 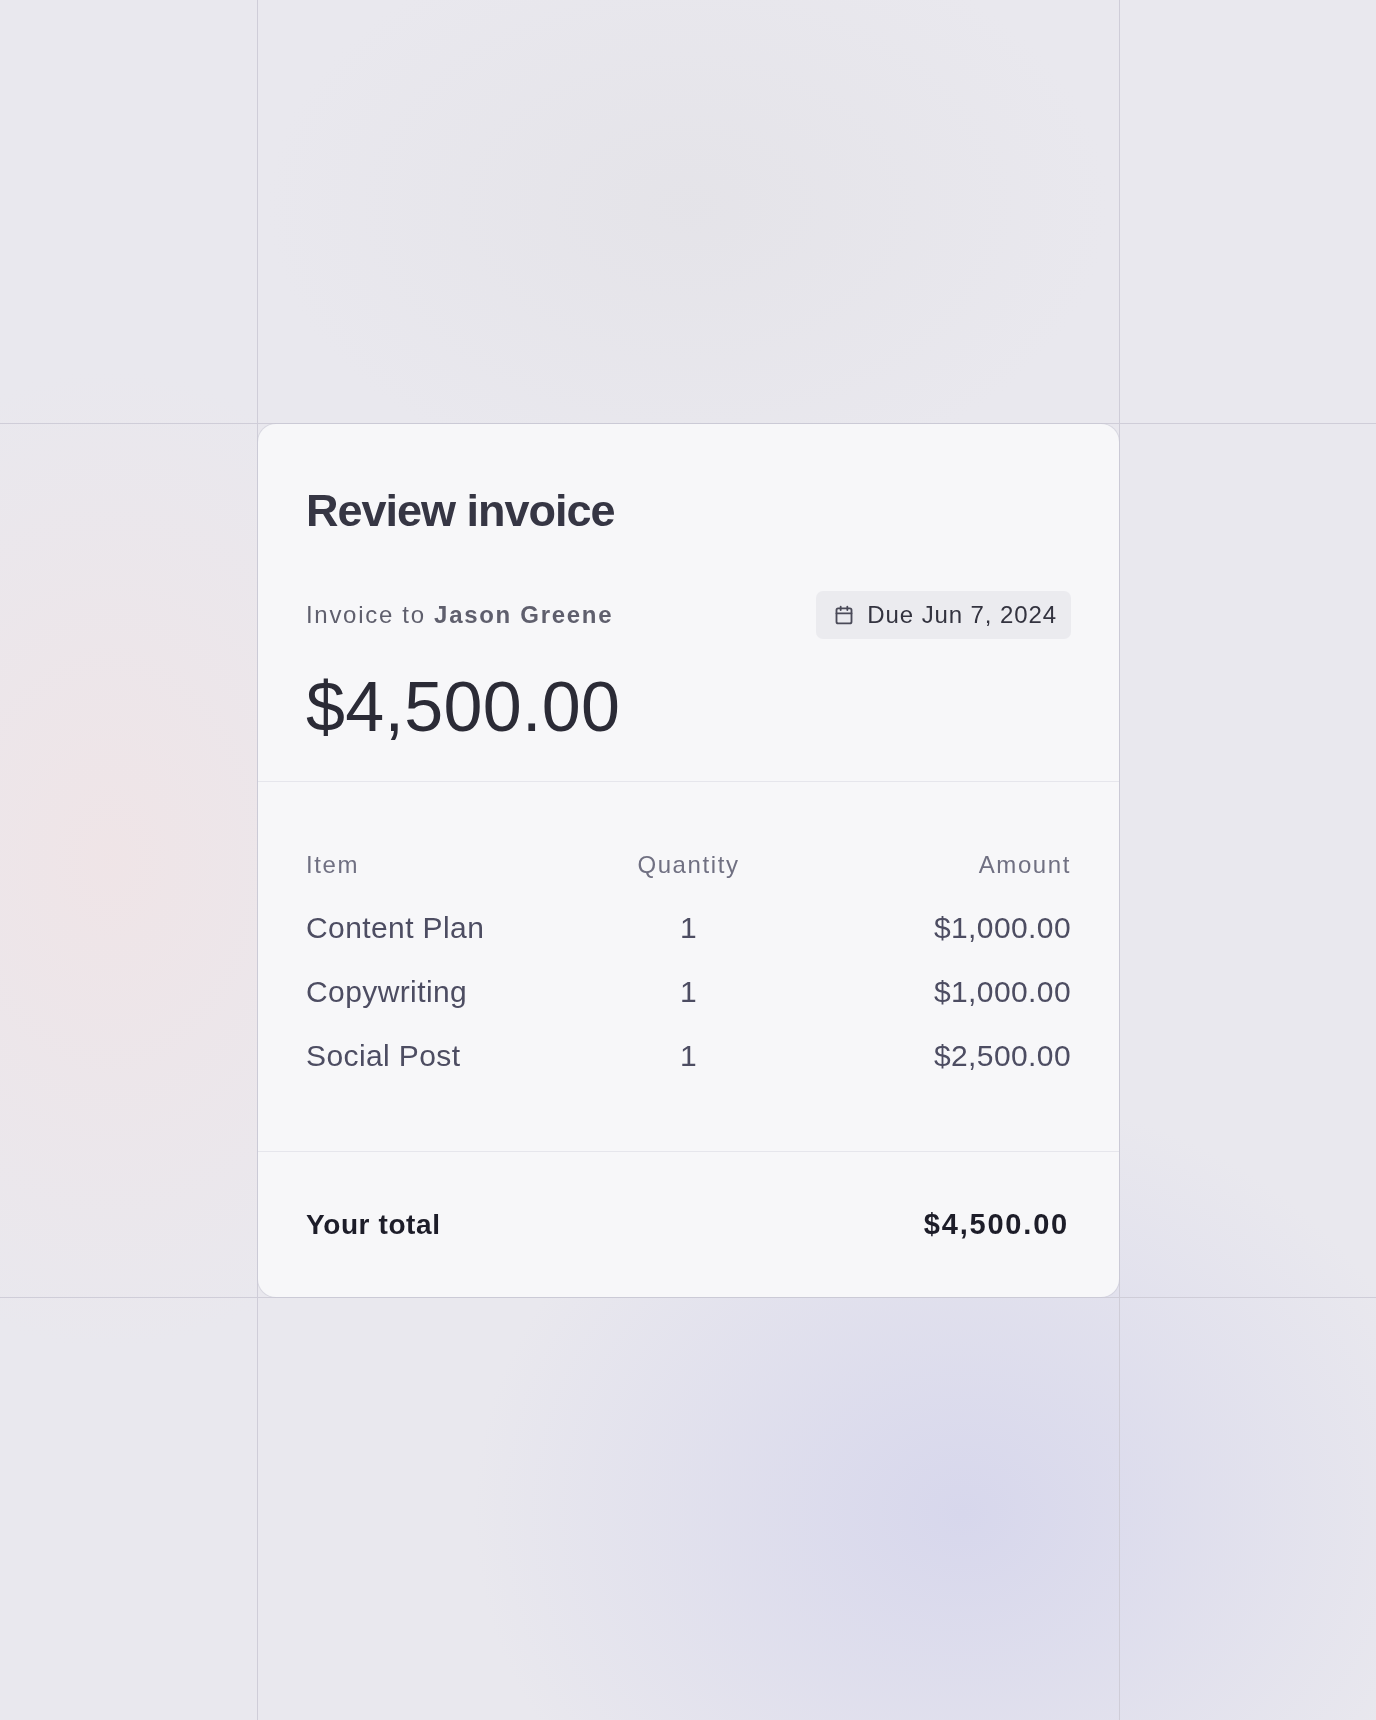 I want to click on due-date-text: Due Jun 7, 2024, so click(x=962, y=615).